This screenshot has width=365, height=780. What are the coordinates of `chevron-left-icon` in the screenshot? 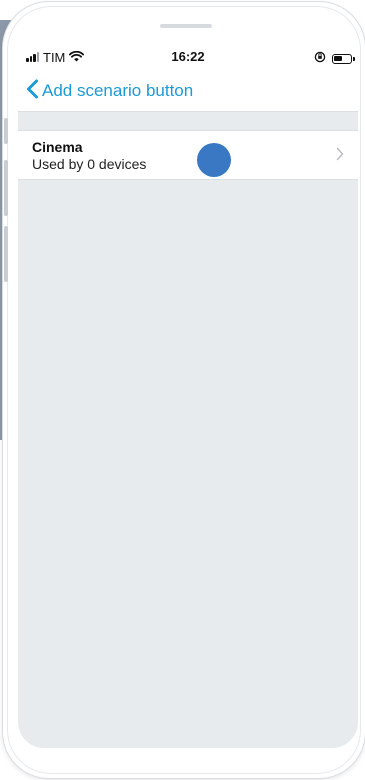 It's located at (32, 91).